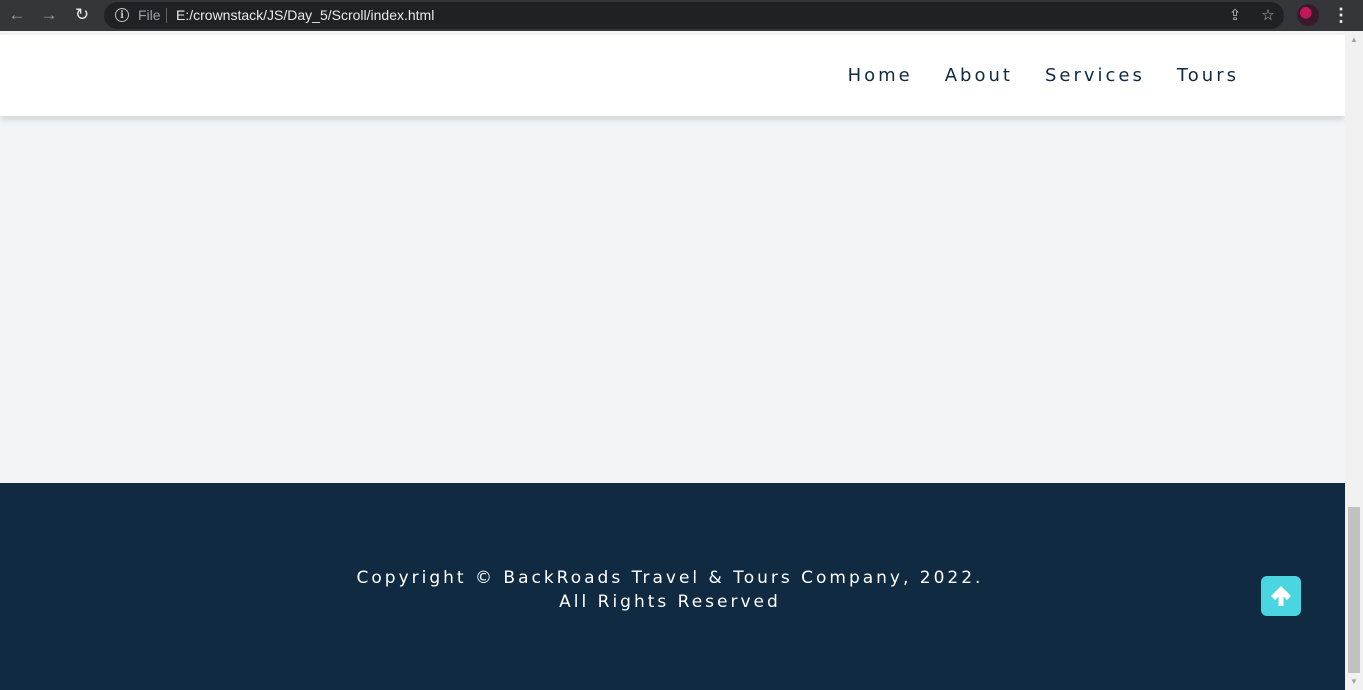 The image size is (1363, 690). What do you see at coordinates (305, 15) in the screenshot?
I see `url-text: E:/crownstack/JS/Day_5/Scroll/index.html` at bounding box center [305, 15].